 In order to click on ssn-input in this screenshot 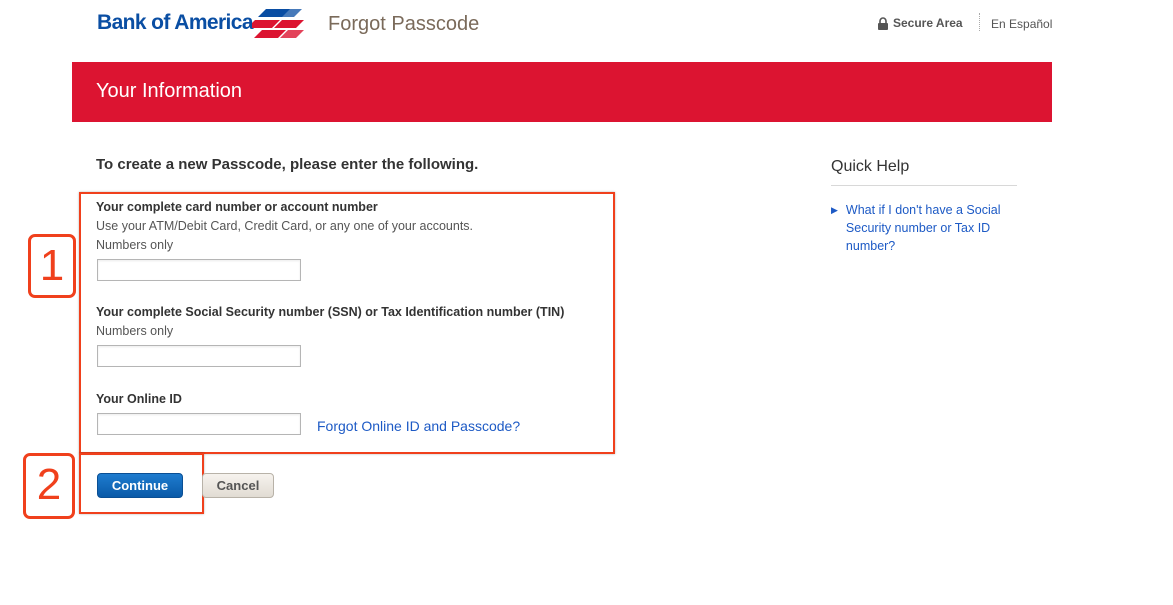, I will do `click(199, 356)`.